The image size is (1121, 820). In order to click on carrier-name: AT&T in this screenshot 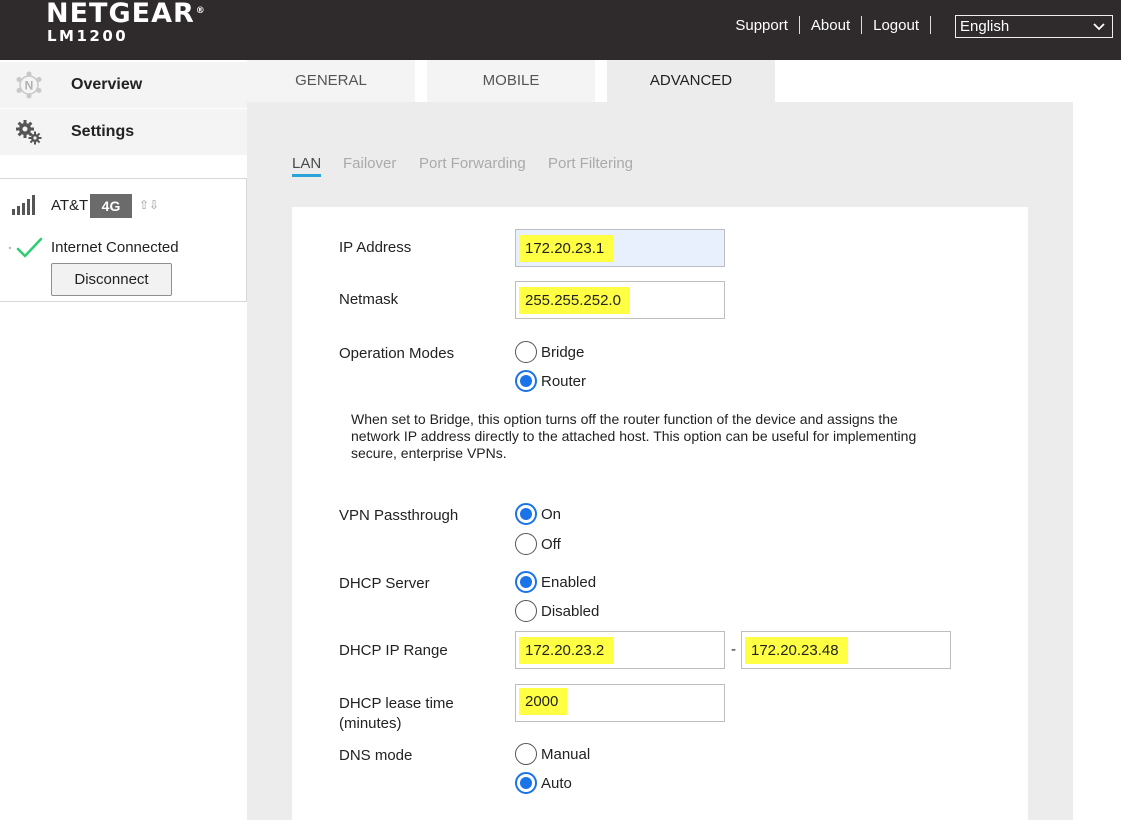, I will do `click(70, 205)`.